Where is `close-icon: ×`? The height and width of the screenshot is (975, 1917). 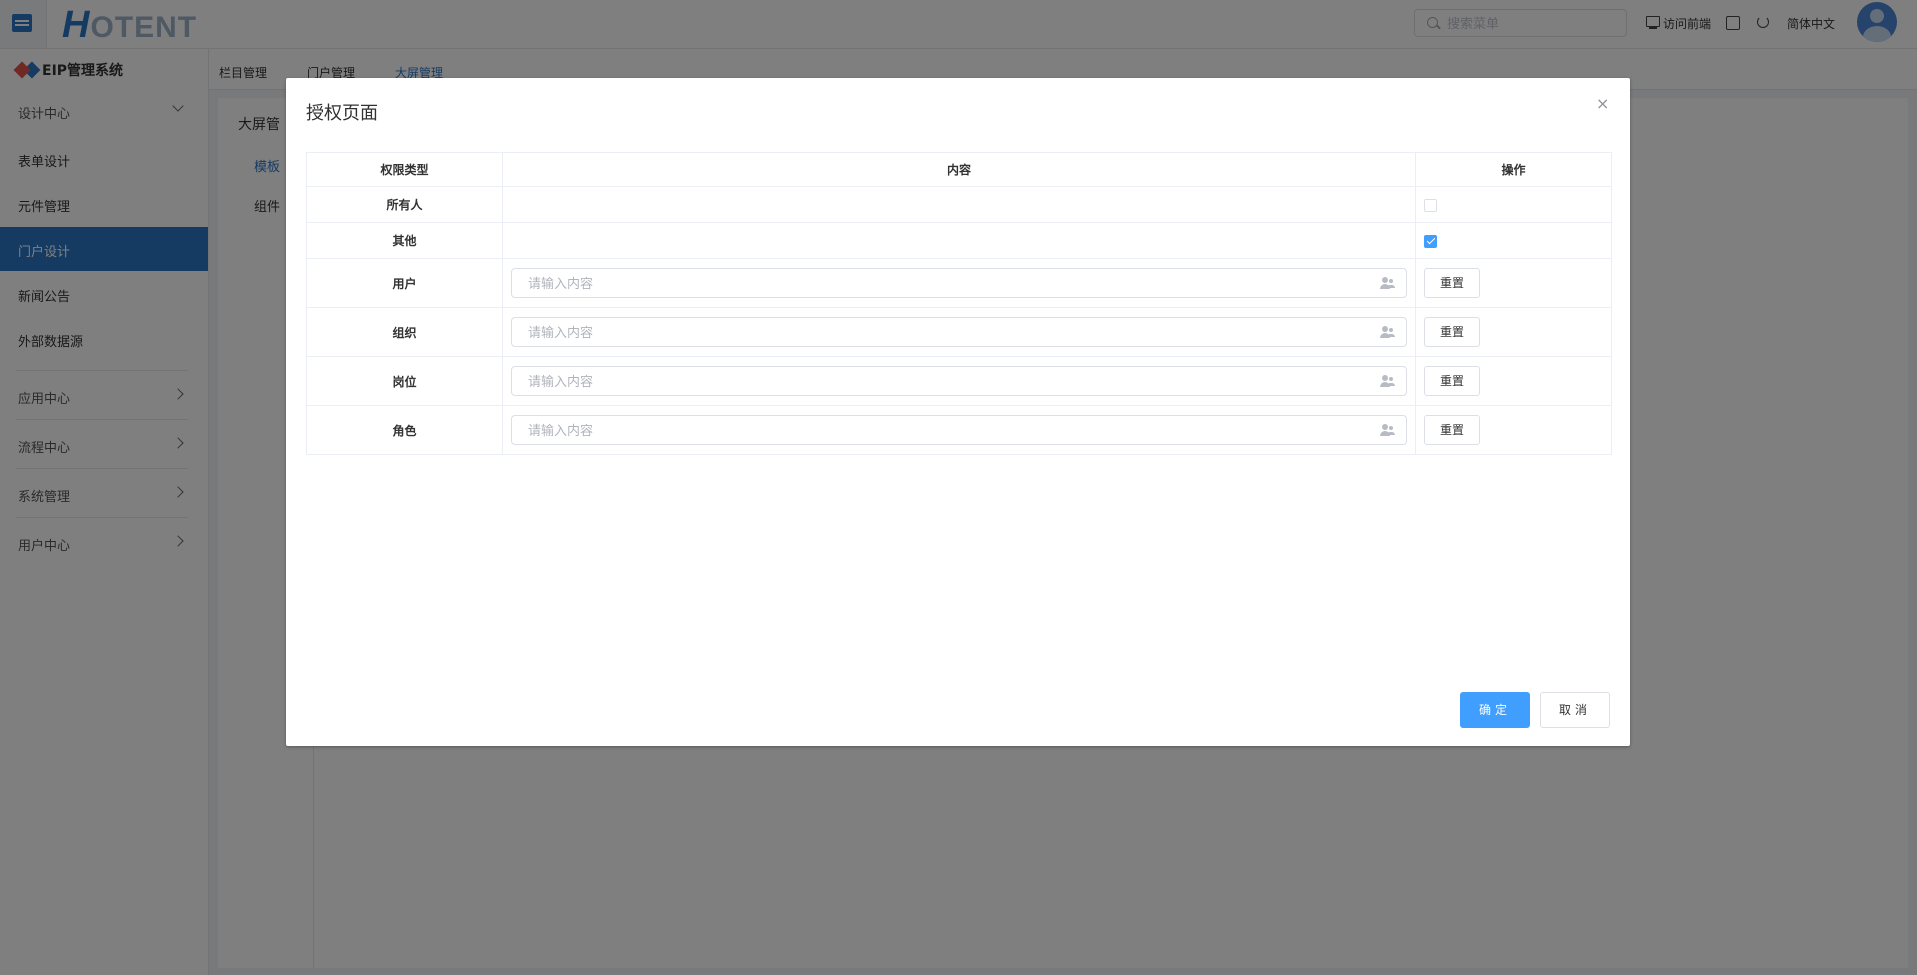
close-icon: × is located at coordinates (1602, 104).